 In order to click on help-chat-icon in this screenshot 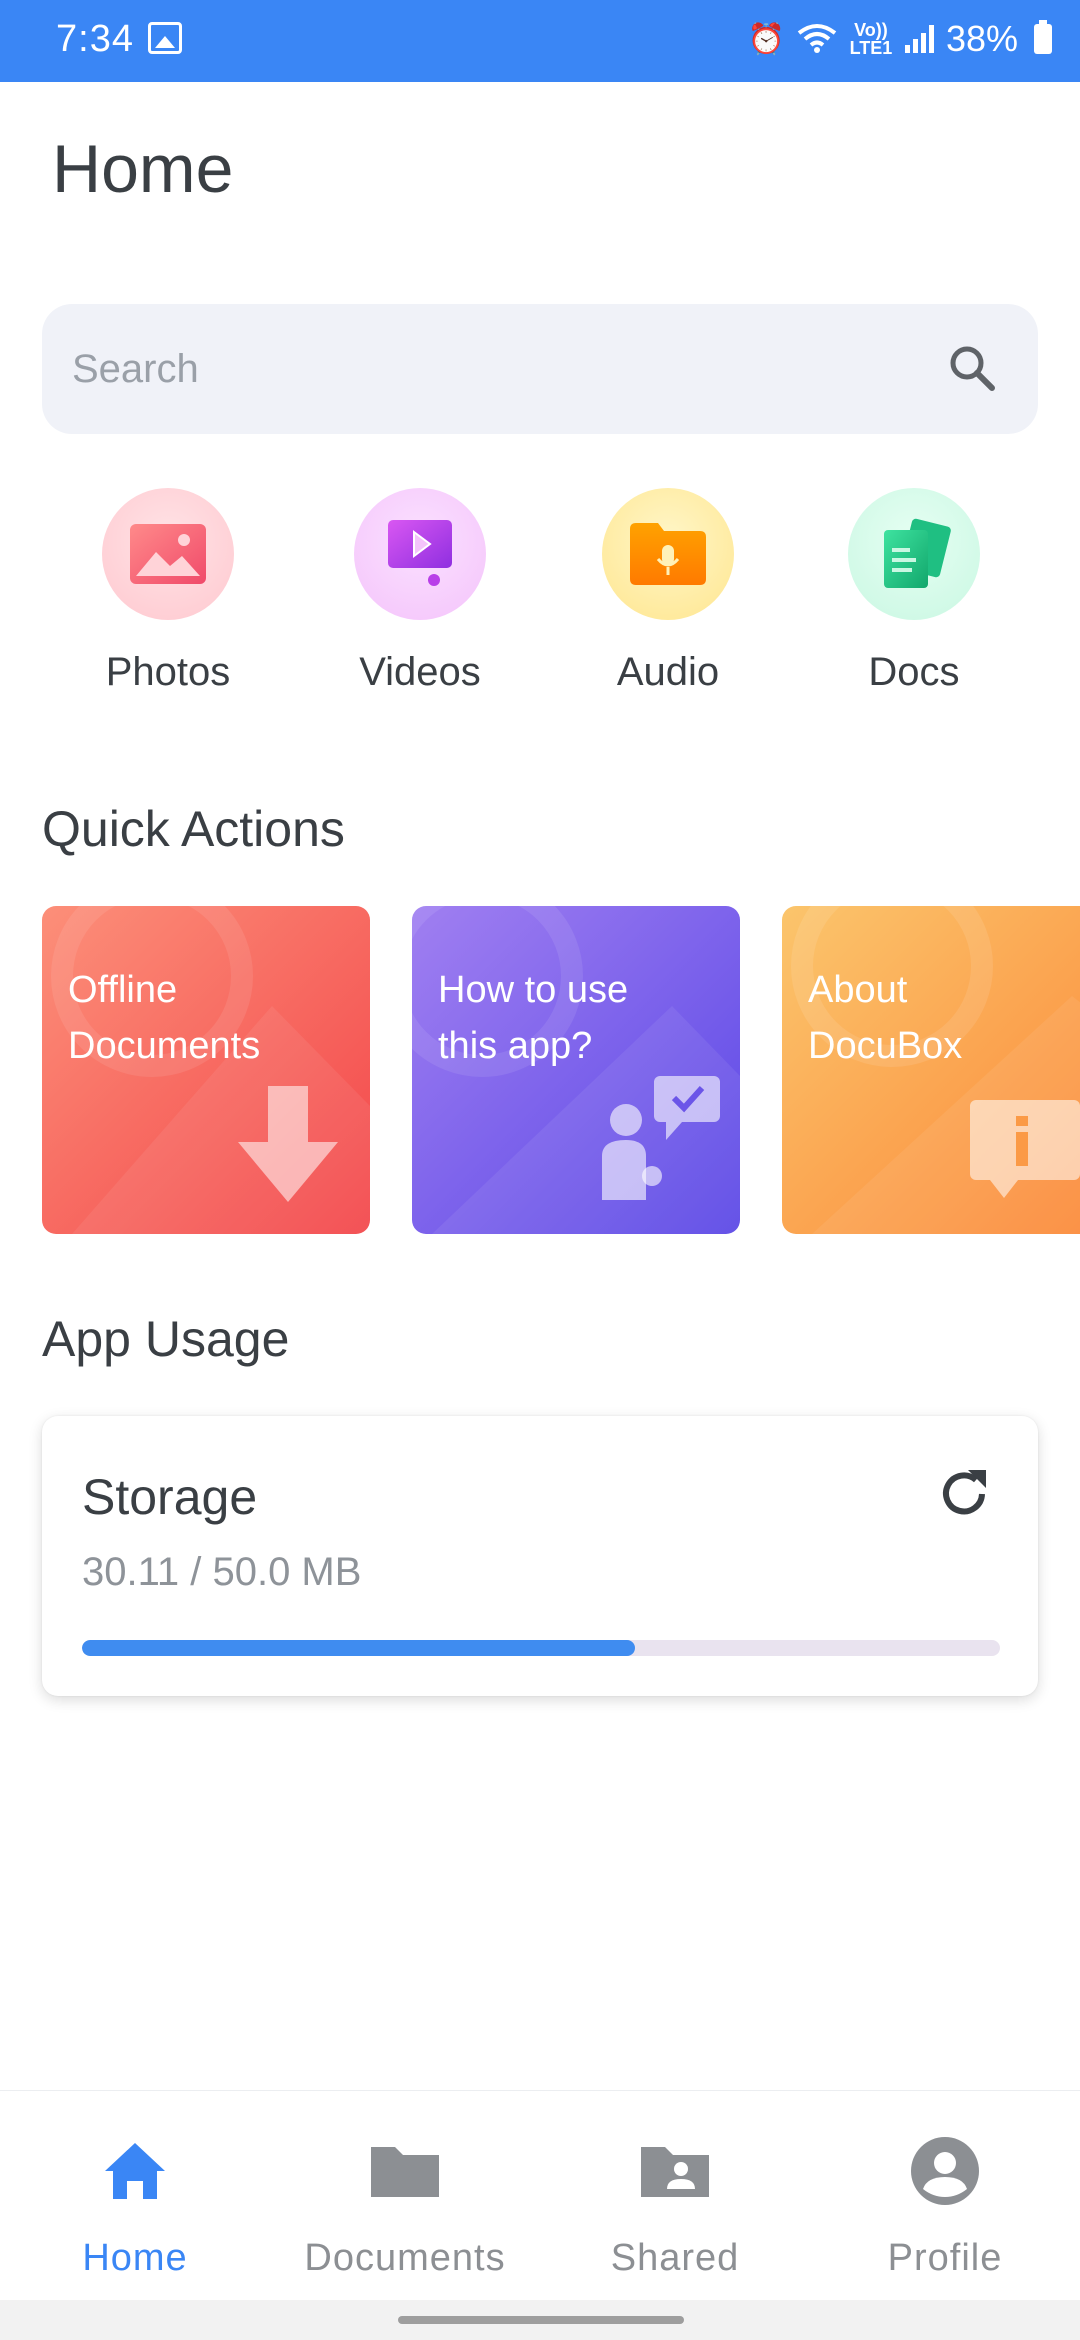, I will do `click(661, 1138)`.